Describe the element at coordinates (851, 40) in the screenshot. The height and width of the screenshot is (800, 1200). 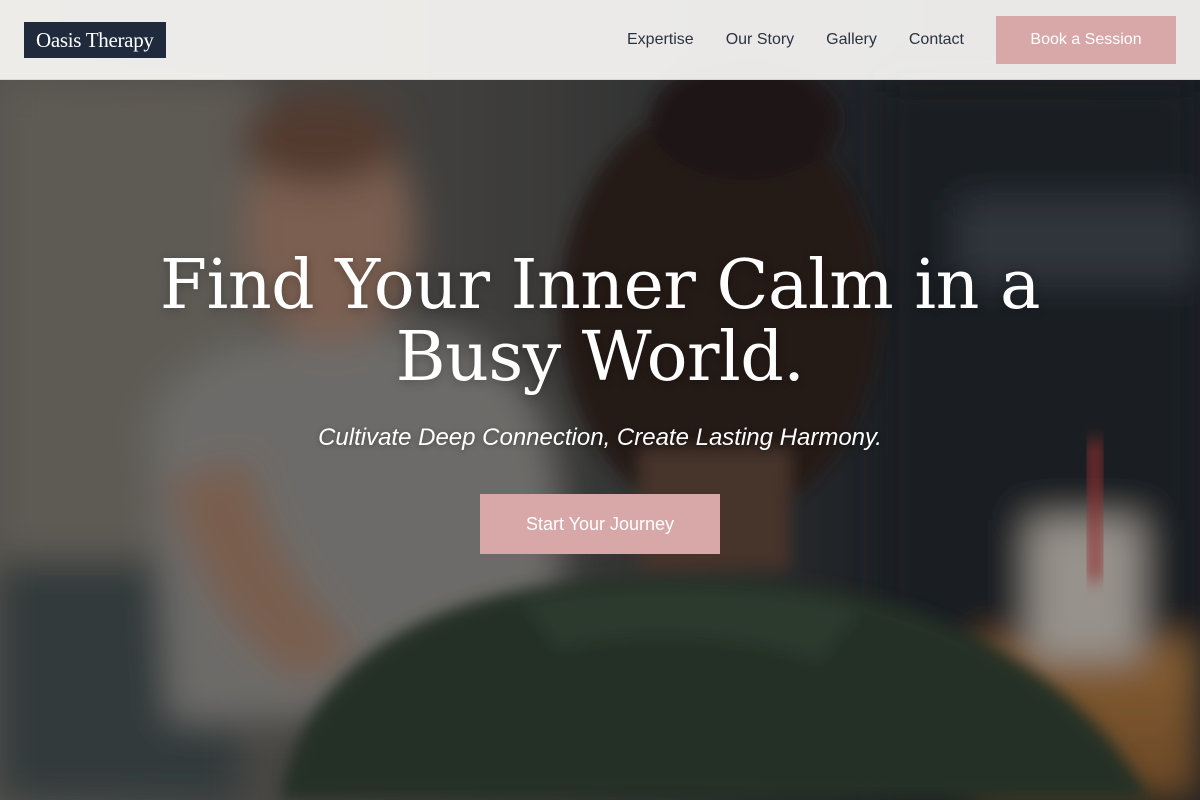
I see `nav-link-gallery: Gallery` at that location.